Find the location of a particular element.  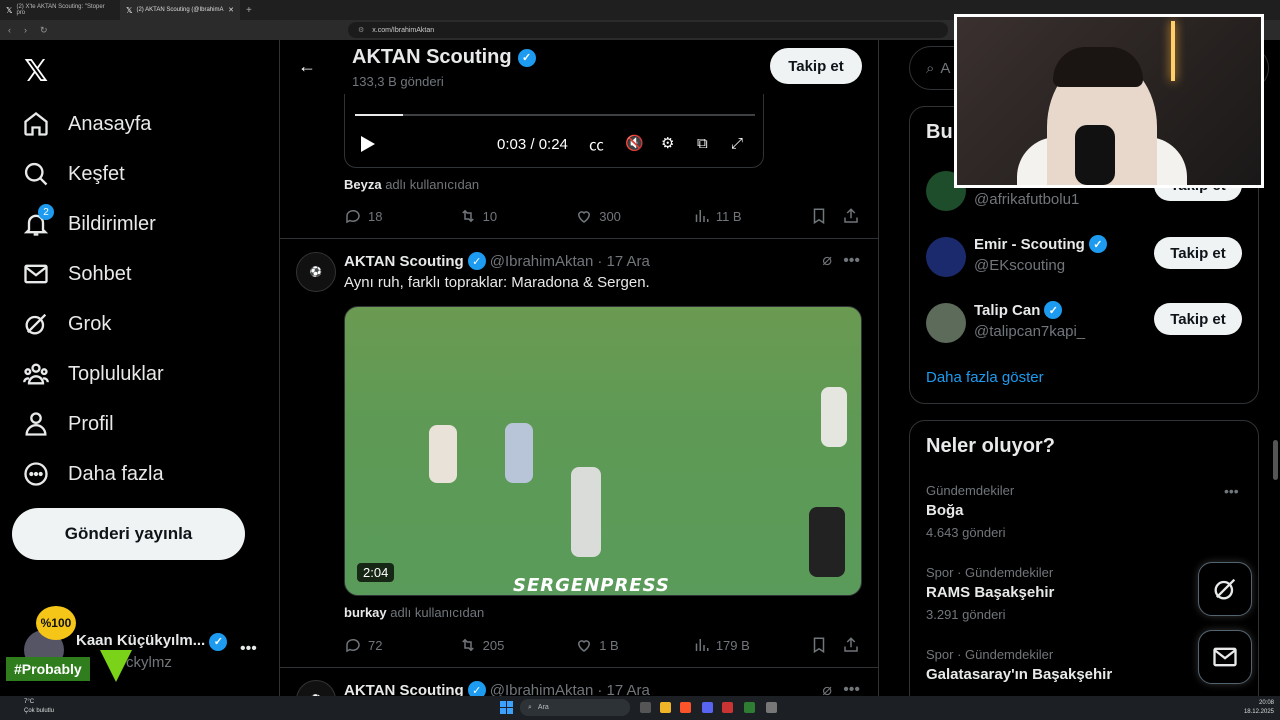

video-progress-bar is located at coordinates (555, 115).